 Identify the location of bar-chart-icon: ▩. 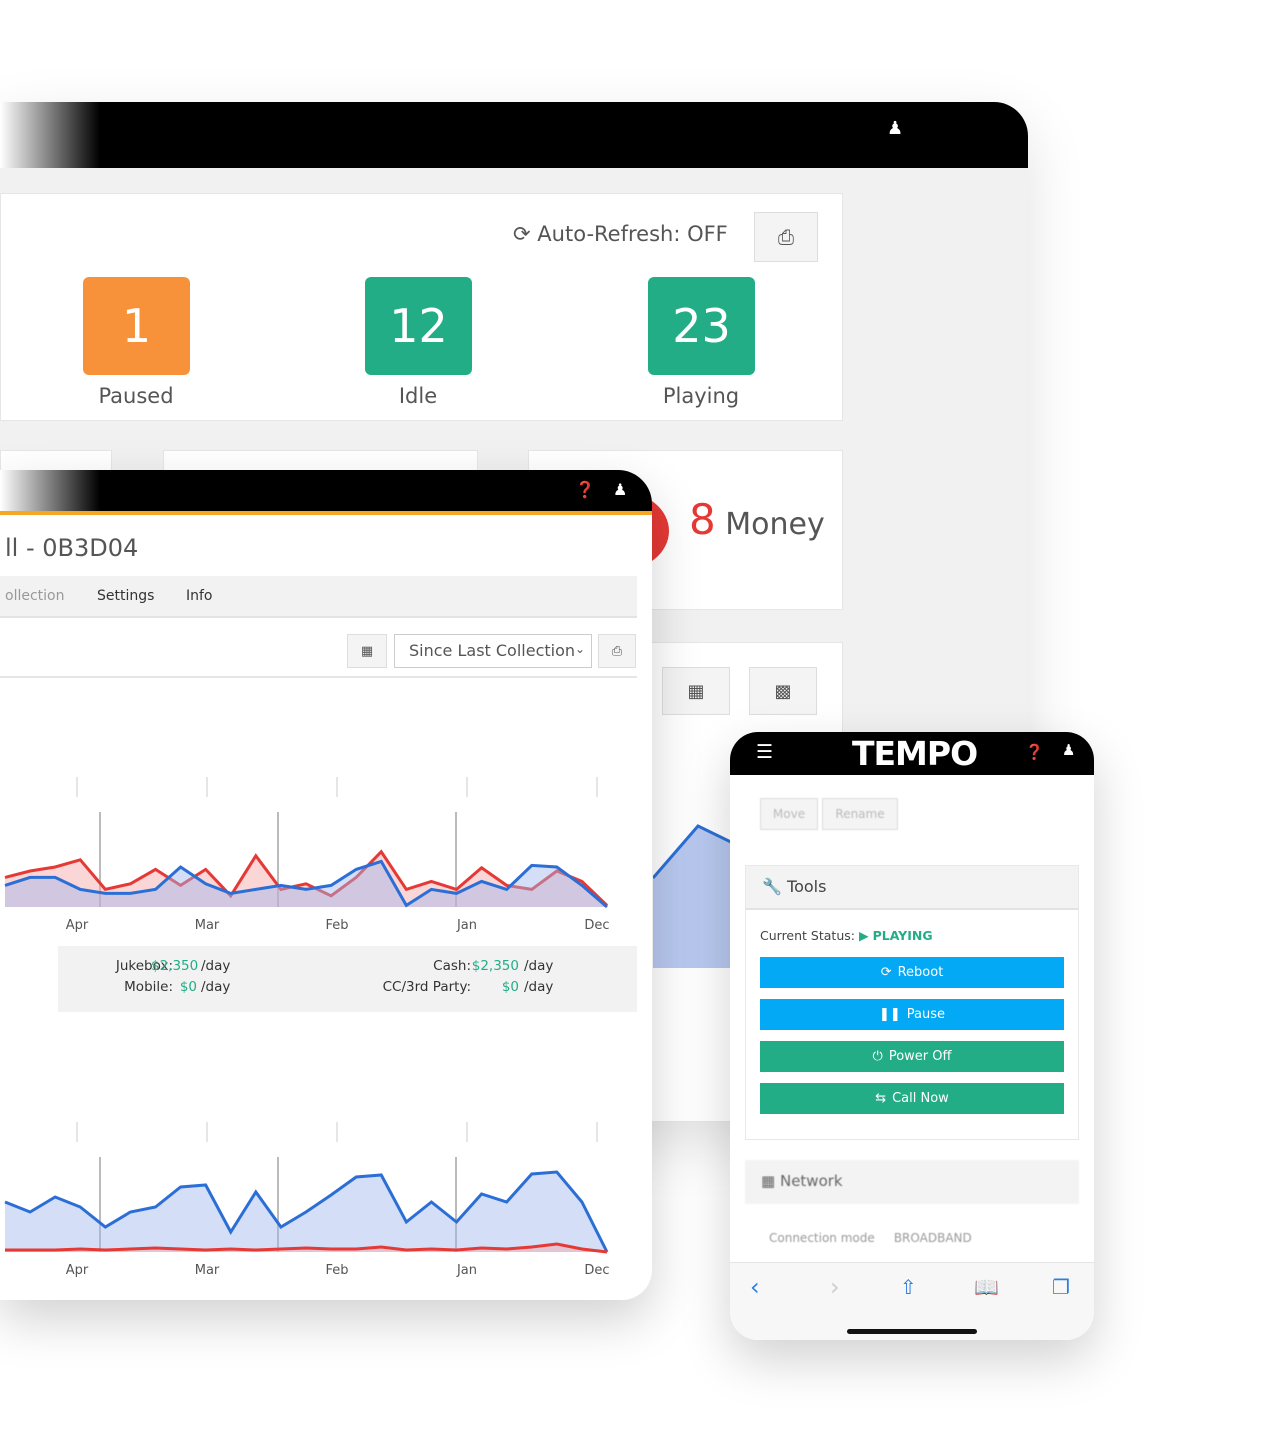
(783, 691).